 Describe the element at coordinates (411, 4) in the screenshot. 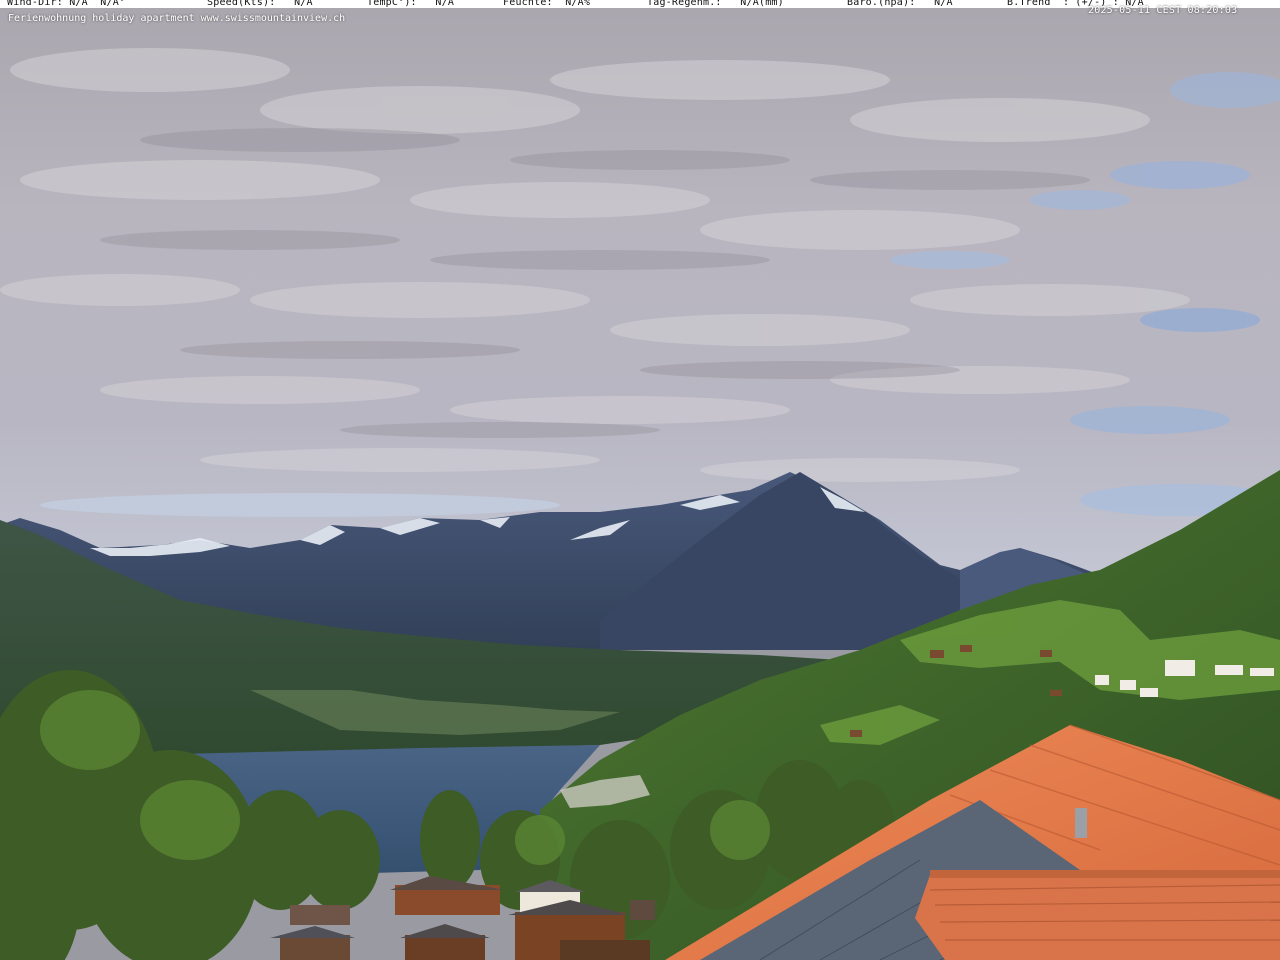

I see `temperature-readout: TempC°): N/A` at that location.